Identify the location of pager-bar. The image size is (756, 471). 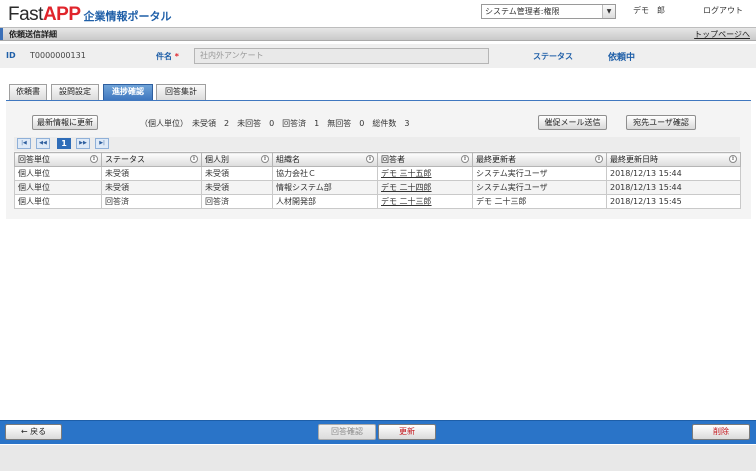
(377, 144).